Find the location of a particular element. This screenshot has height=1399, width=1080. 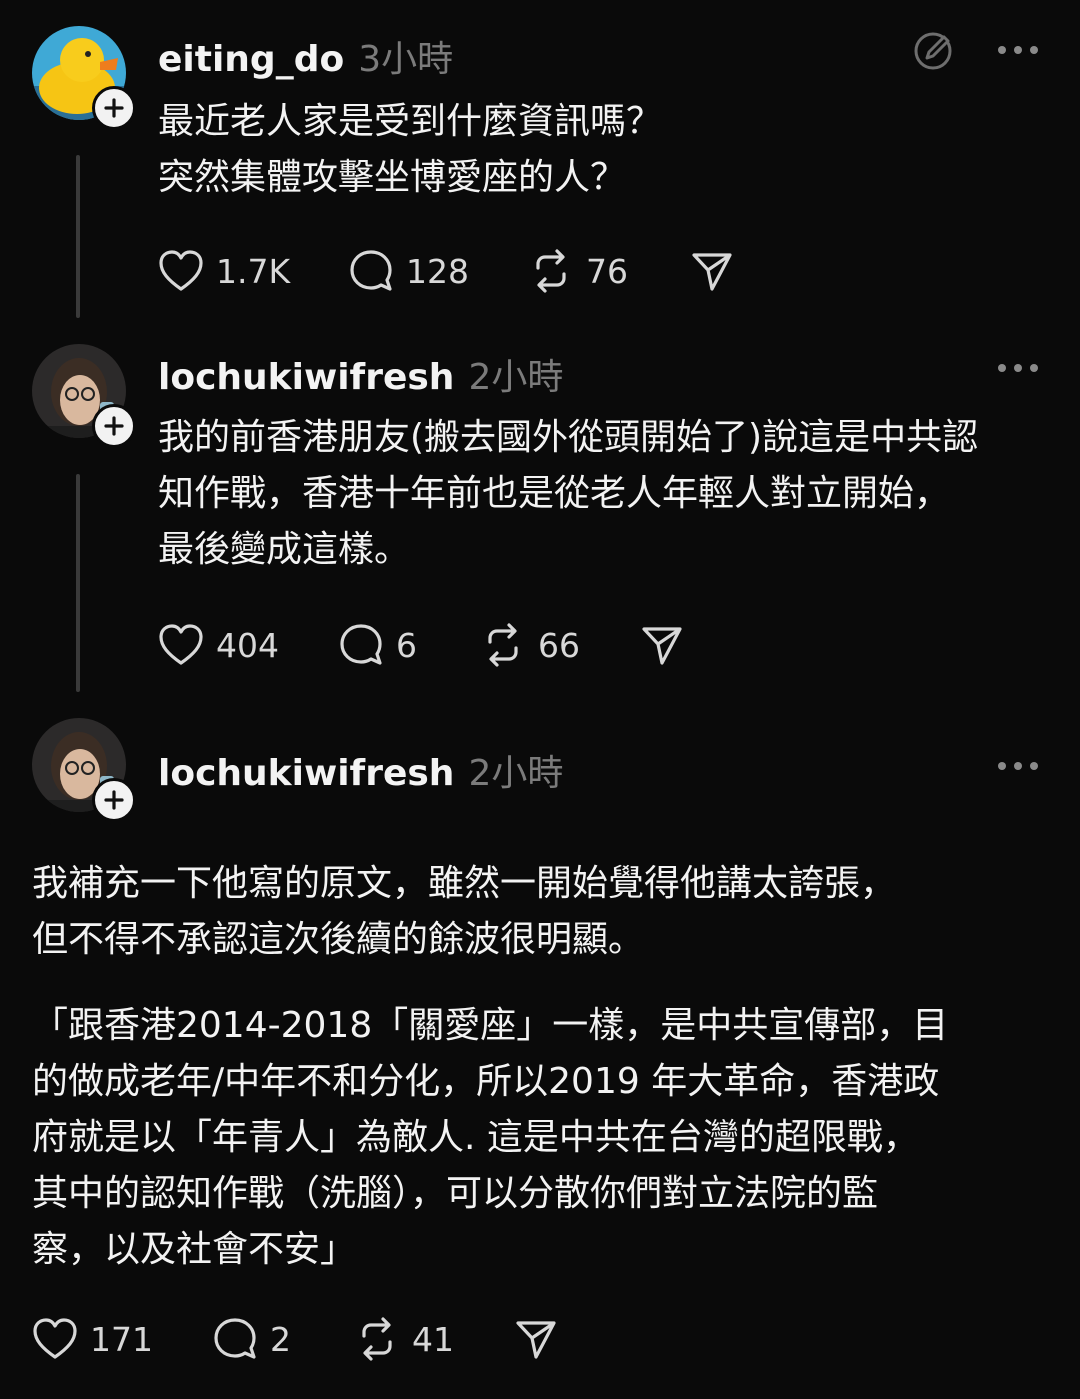

edit-button is located at coordinates (933, 53).